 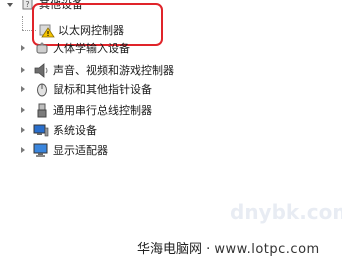 What do you see at coordinates (41, 70) in the screenshot?
I see `speaker-icon` at bounding box center [41, 70].